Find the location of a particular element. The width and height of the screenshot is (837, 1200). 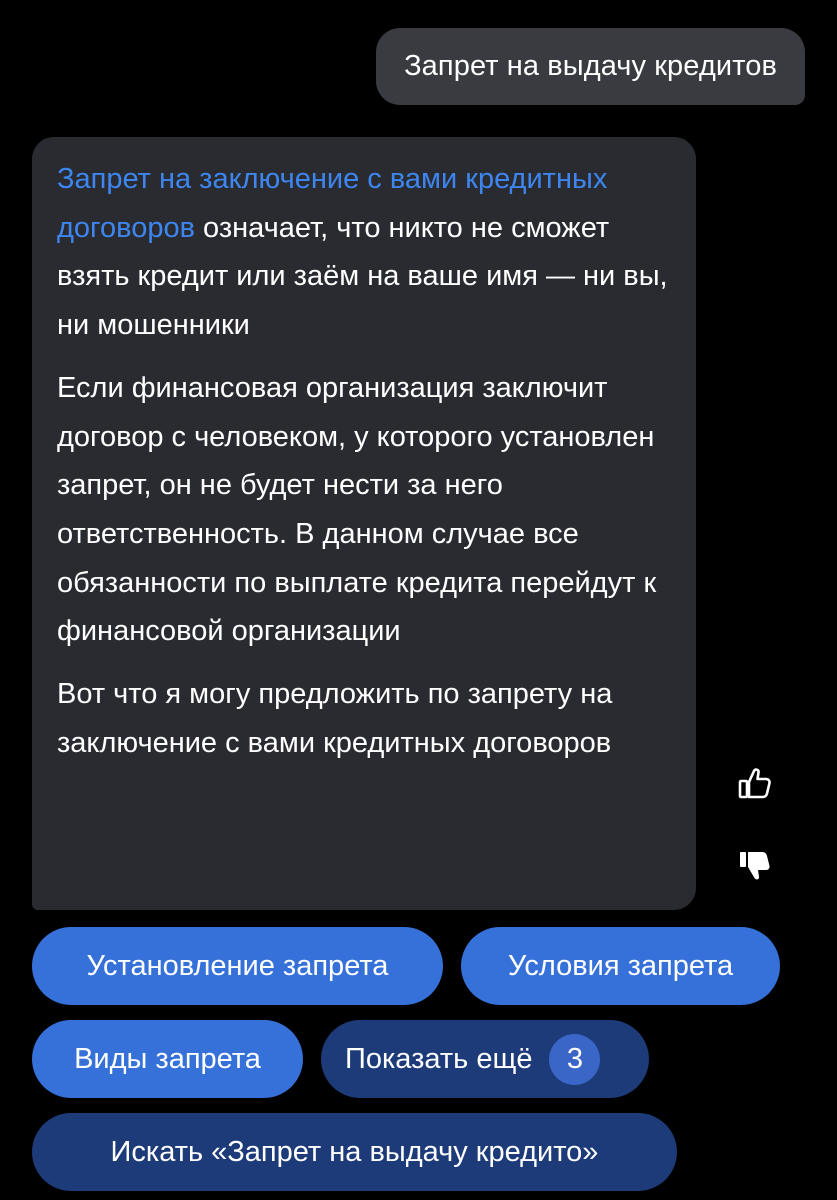

show-more-button: Показать ещё 3 is located at coordinates (485, 1059).